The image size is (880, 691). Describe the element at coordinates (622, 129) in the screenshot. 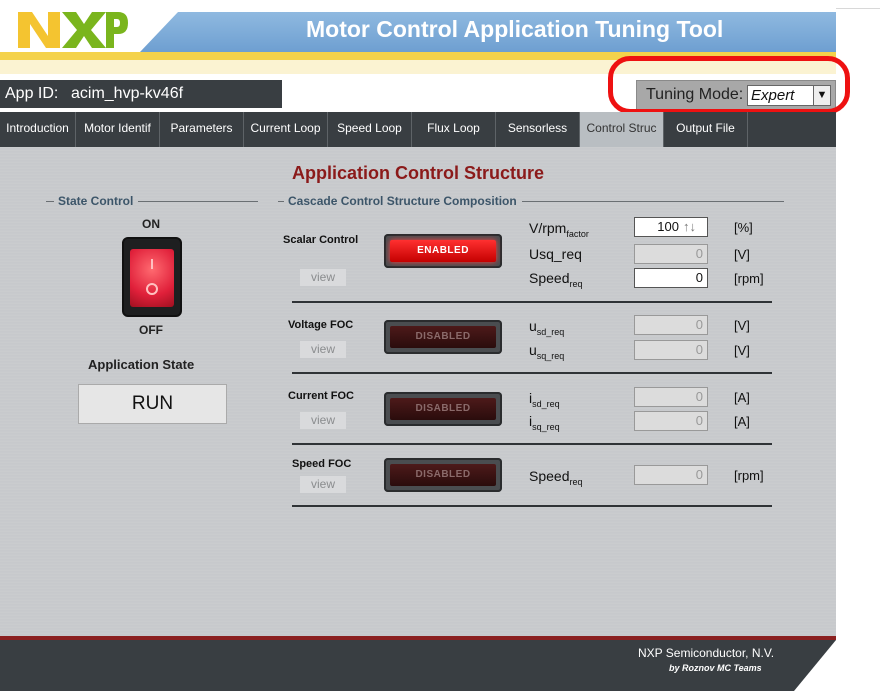

I see `tab-control-struc: Control Struc` at that location.